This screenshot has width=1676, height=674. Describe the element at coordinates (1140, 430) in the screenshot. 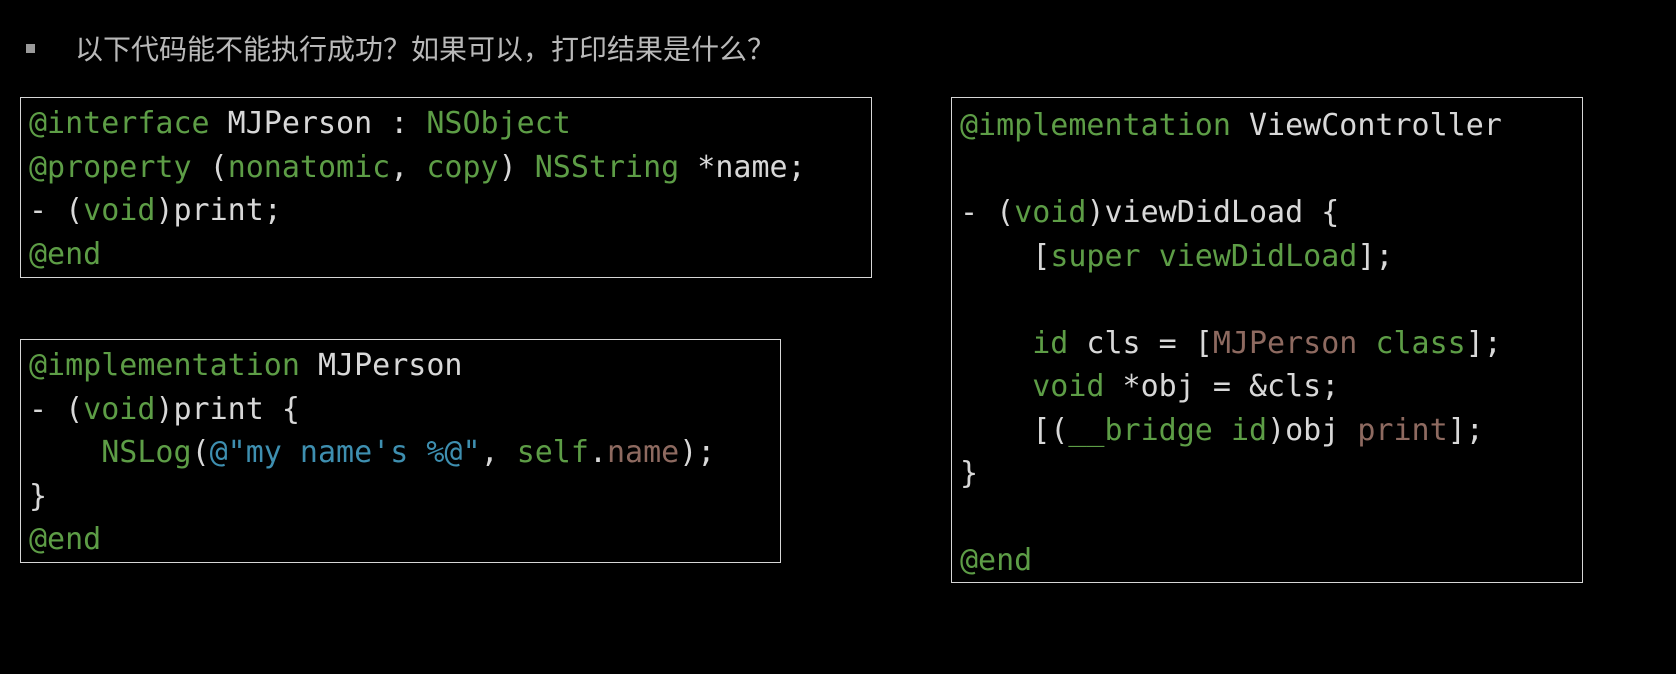

I see `code-token: __bridge` at that location.